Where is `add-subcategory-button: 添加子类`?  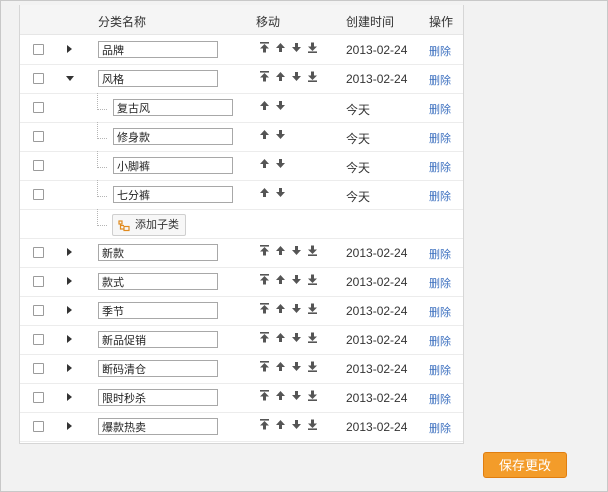 add-subcategory-button: 添加子类 is located at coordinates (149, 225).